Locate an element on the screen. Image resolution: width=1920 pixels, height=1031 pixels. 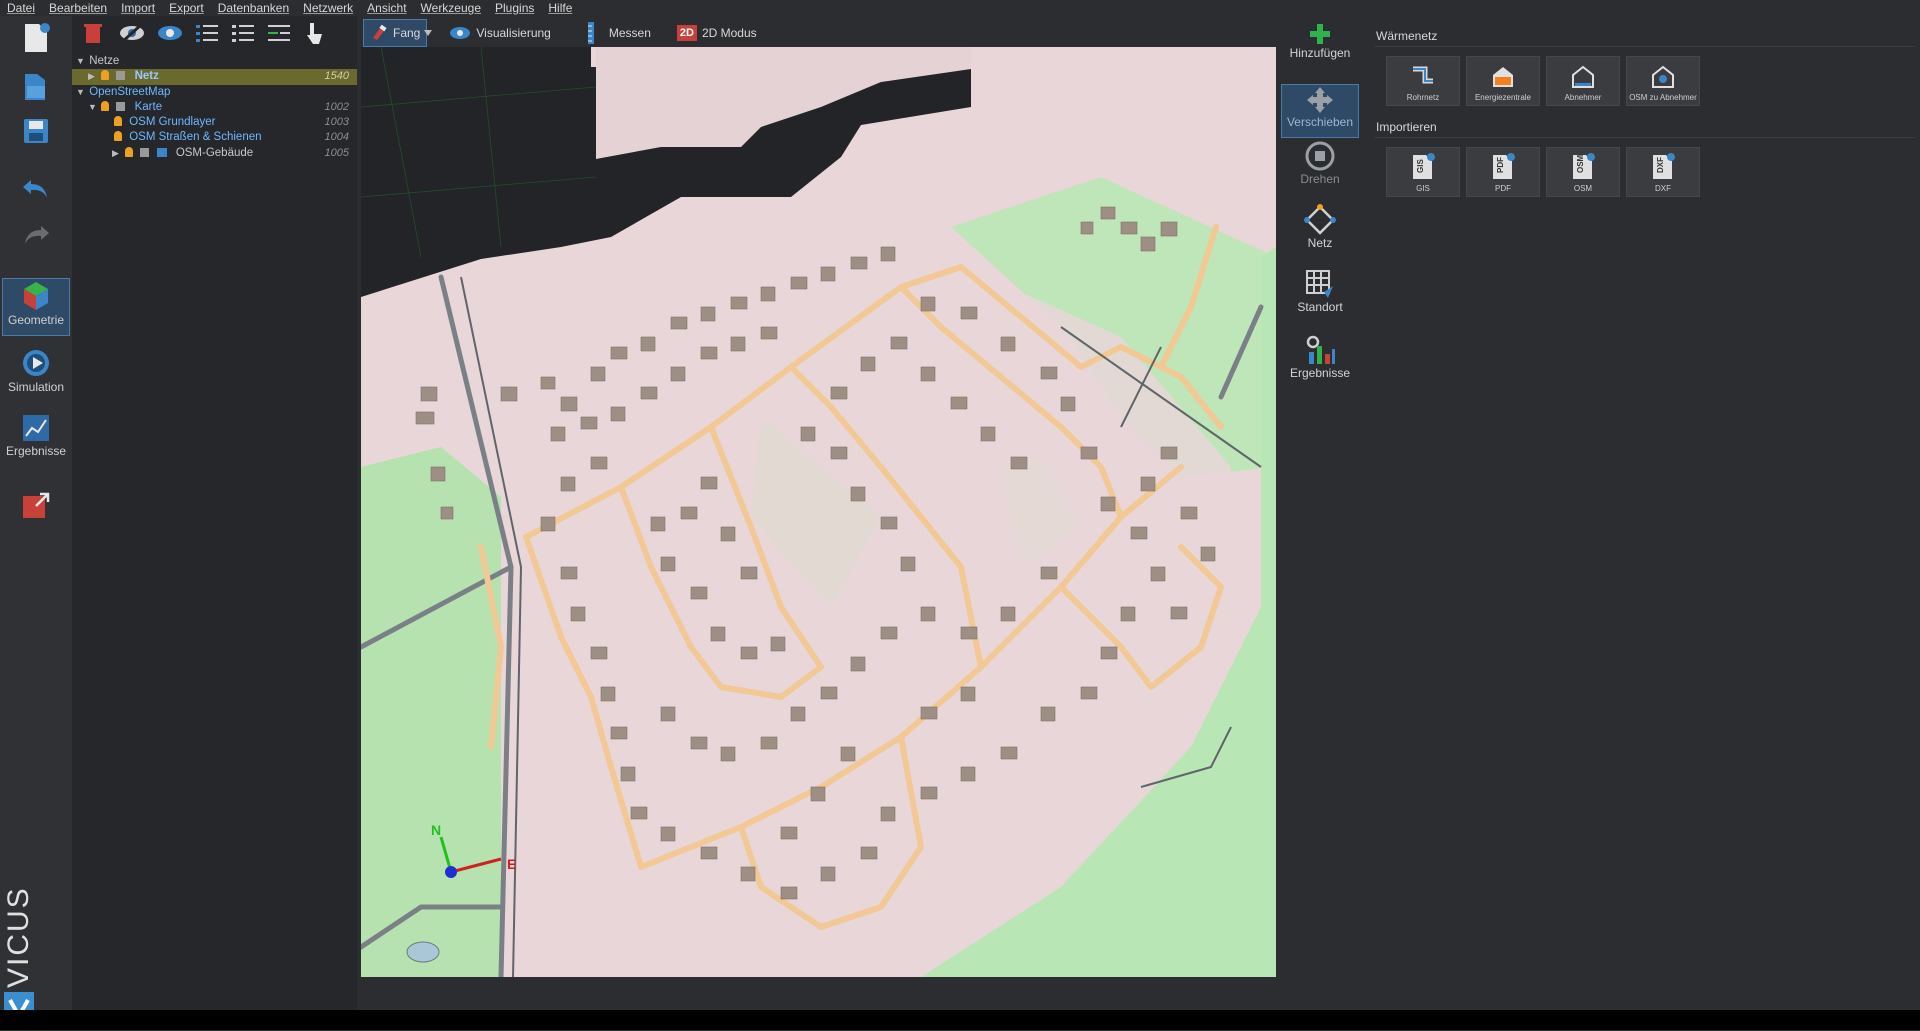
chevron-down-icon is located at coordinates (428, 33).